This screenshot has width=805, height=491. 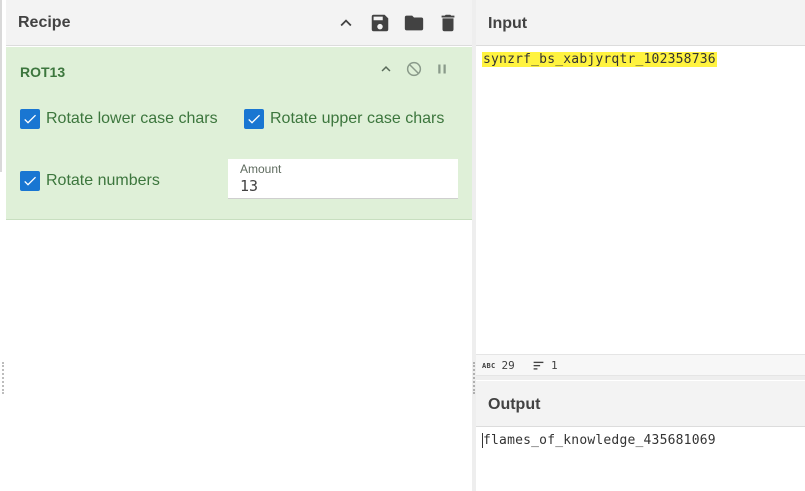 What do you see at coordinates (474, 378) in the screenshot?
I see `divider-resize-handle` at bounding box center [474, 378].